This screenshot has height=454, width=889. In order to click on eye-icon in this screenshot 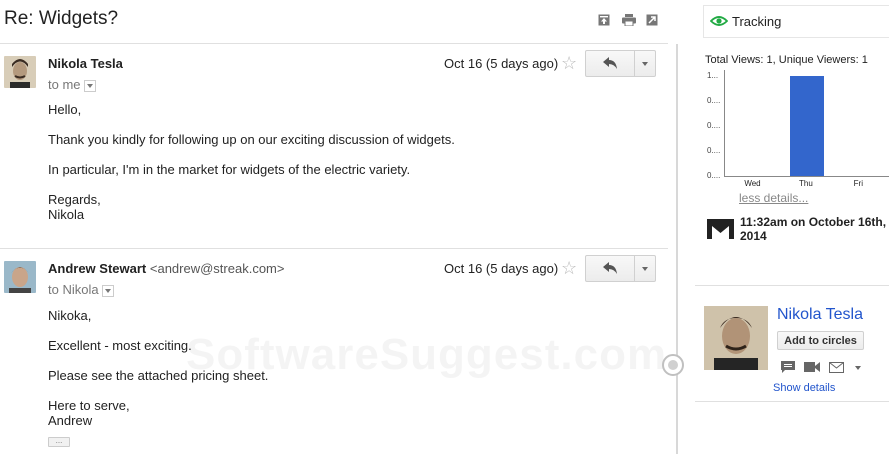, I will do `click(719, 21)`.